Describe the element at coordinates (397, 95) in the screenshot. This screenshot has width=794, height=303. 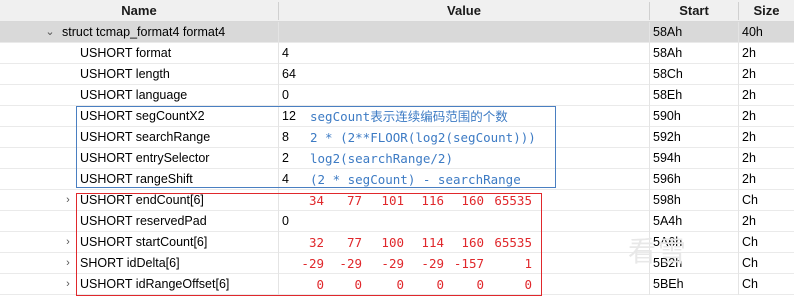
I see `tree-row-language: USHORT language 0 58Eh 2h` at that location.